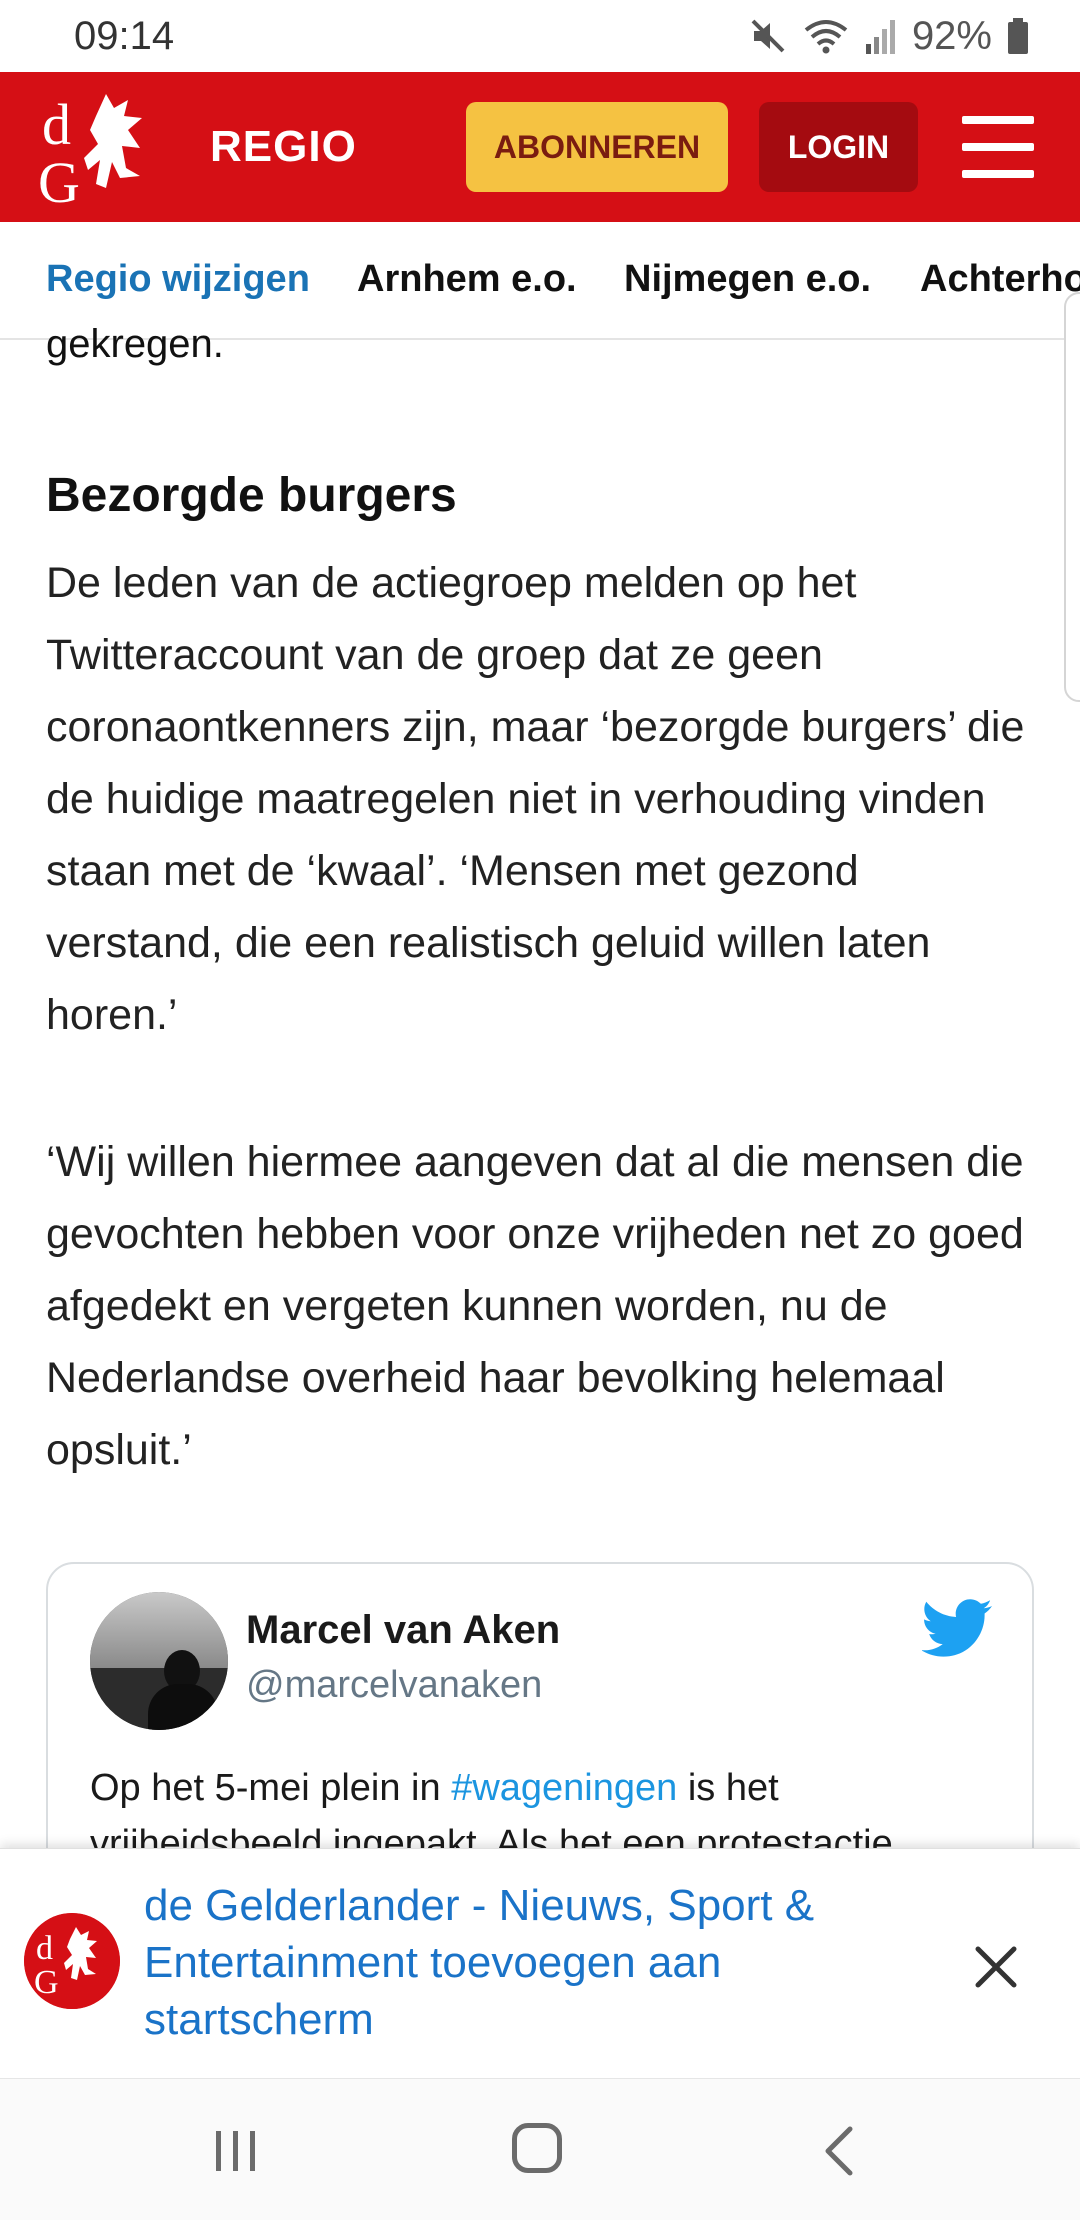 This screenshot has height=2220, width=1080. What do you see at coordinates (251, 495) in the screenshot?
I see `article-subheading: Bezorgde burgers` at bounding box center [251, 495].